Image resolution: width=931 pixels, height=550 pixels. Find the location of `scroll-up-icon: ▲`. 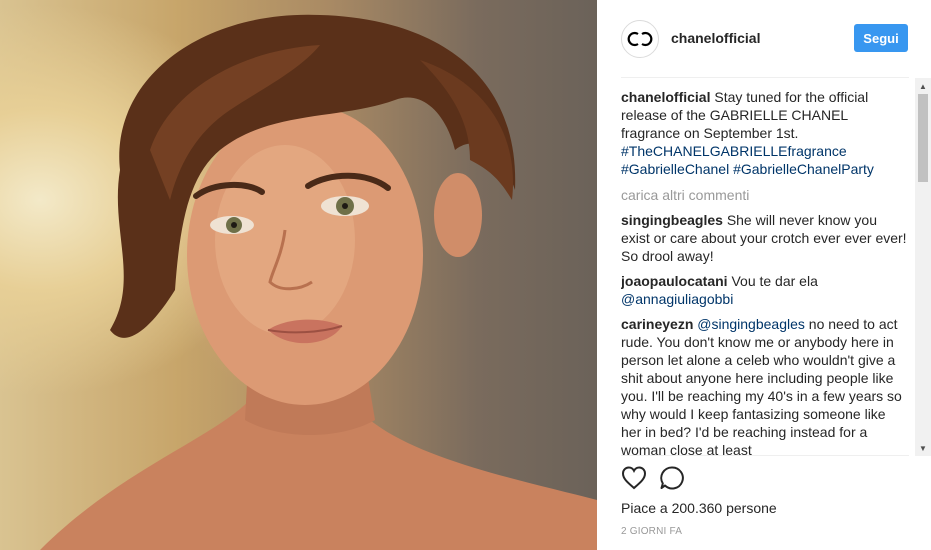

scroll-up-icon: ▲ is located at coordinates (923, 86).